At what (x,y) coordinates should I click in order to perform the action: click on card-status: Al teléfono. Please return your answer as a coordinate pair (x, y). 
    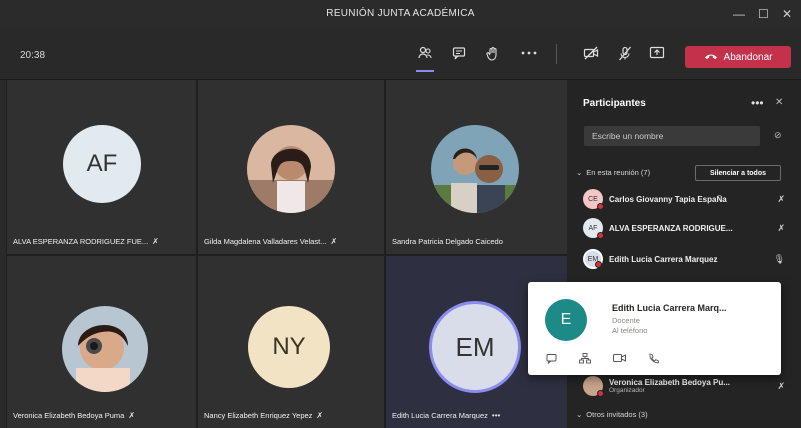
    Looking at the image, I should click on (630, 330).